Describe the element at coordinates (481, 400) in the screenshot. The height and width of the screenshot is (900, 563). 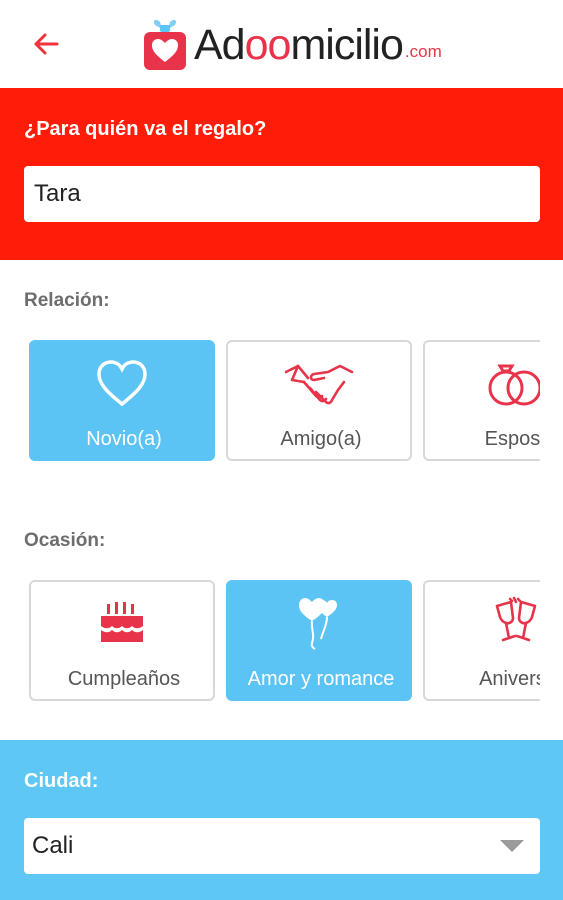
I see `relation-option-esposo: Esposo` at that location.